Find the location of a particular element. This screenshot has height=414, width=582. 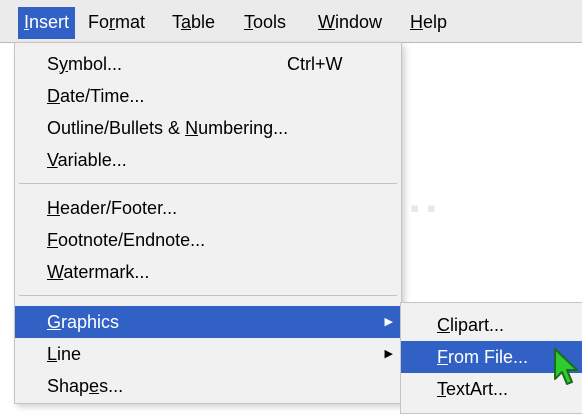

menu-item-graphics: Graphics ▶ is located at coordinates (208, 322).